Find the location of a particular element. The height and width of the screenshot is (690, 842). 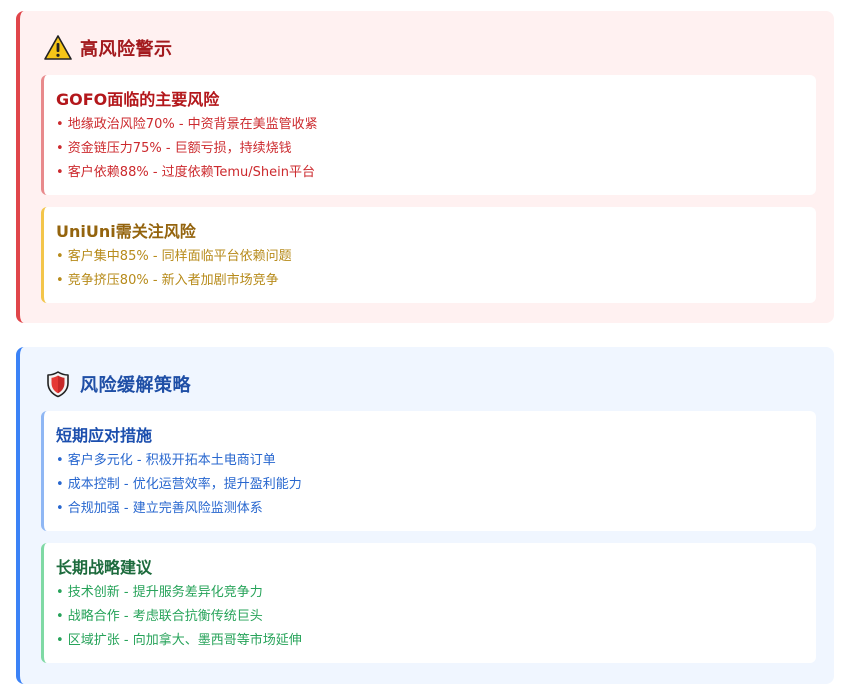

list-item: • 客户依赖88% - 过度依赖Temu/Shein平台 is located at coordinates (186, 172).